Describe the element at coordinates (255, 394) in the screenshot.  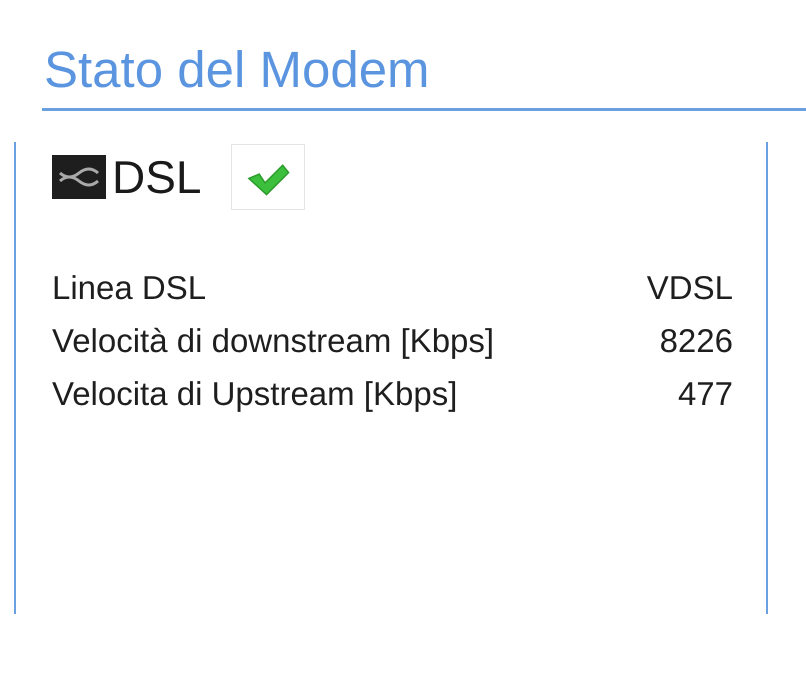
I see `row-label: Velocita di Upstream [Kbps]` at that location.